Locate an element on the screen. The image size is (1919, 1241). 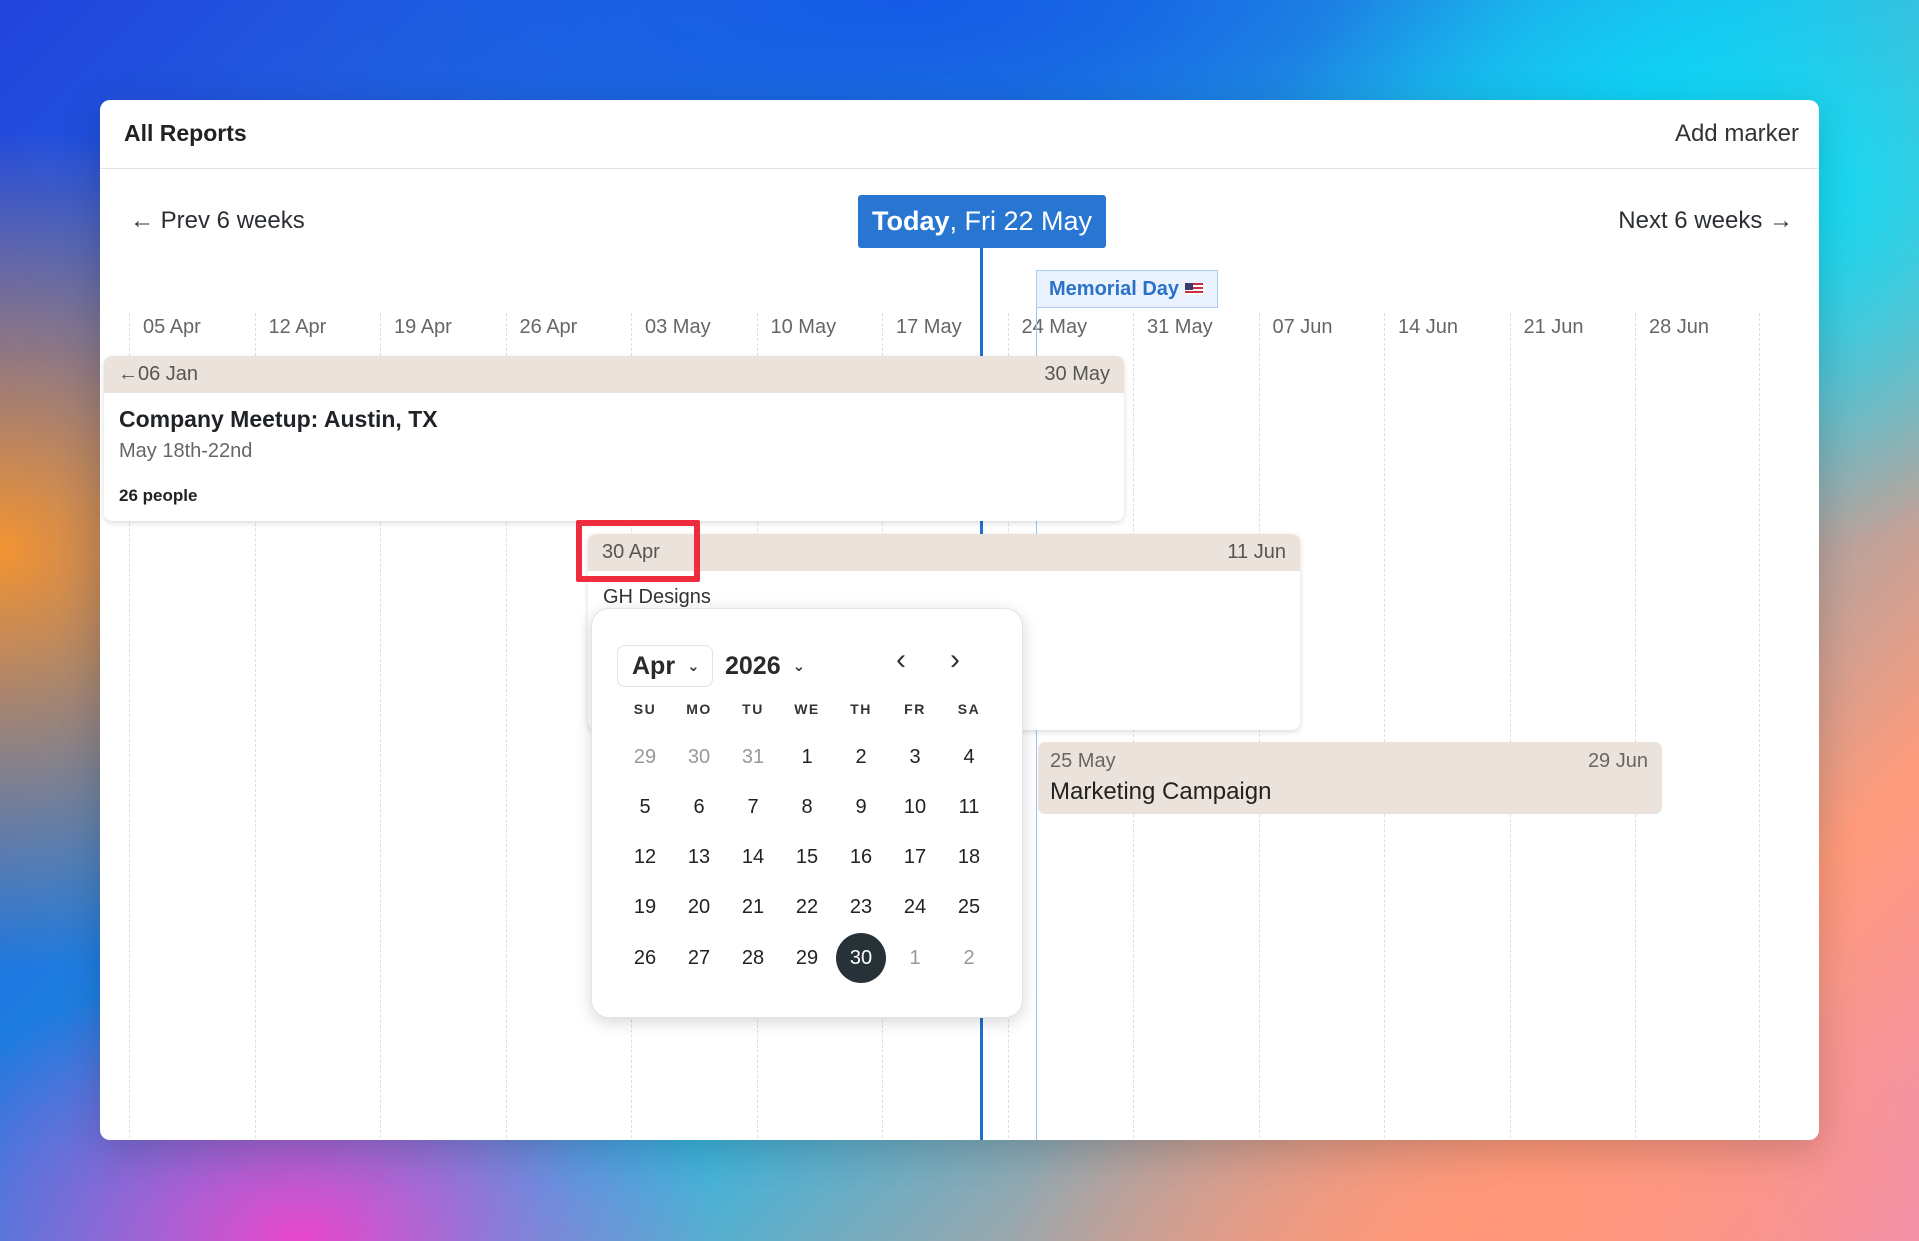
weekday-label: SU is located at coordinates (645, 709).